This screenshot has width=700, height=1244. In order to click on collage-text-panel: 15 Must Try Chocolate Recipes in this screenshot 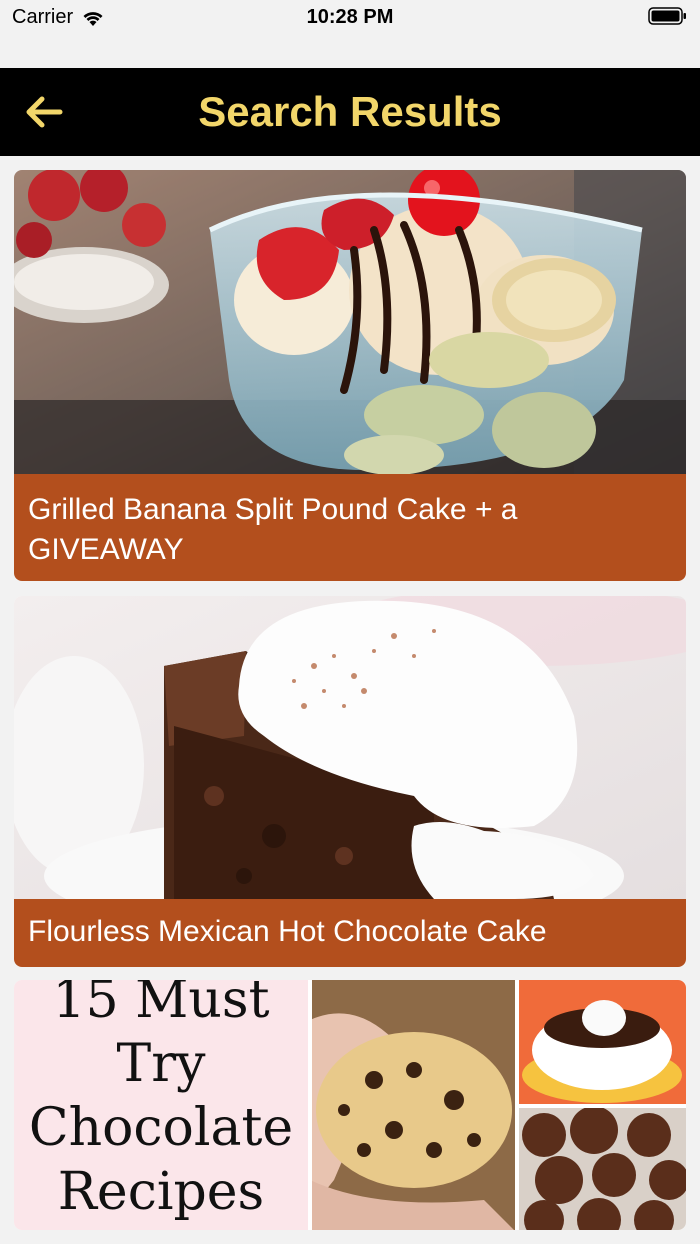, I will do `click(161, 1105)`.